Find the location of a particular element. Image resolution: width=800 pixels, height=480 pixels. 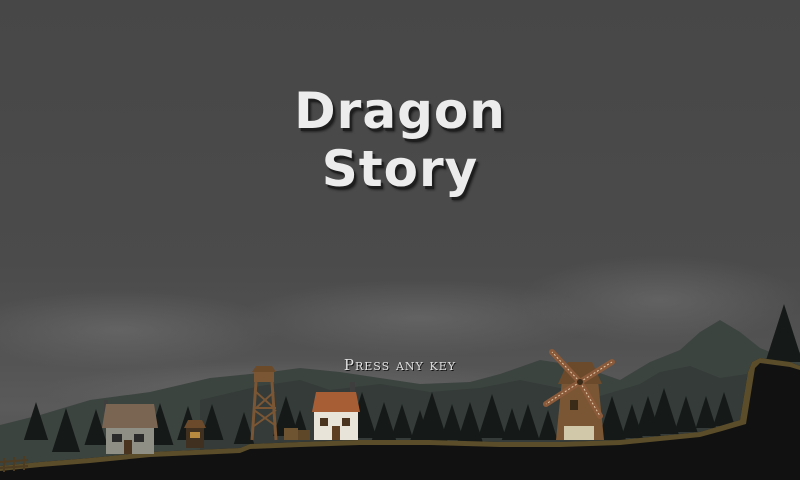

game-title-line-2: Story is located at coordinates (400, 169).